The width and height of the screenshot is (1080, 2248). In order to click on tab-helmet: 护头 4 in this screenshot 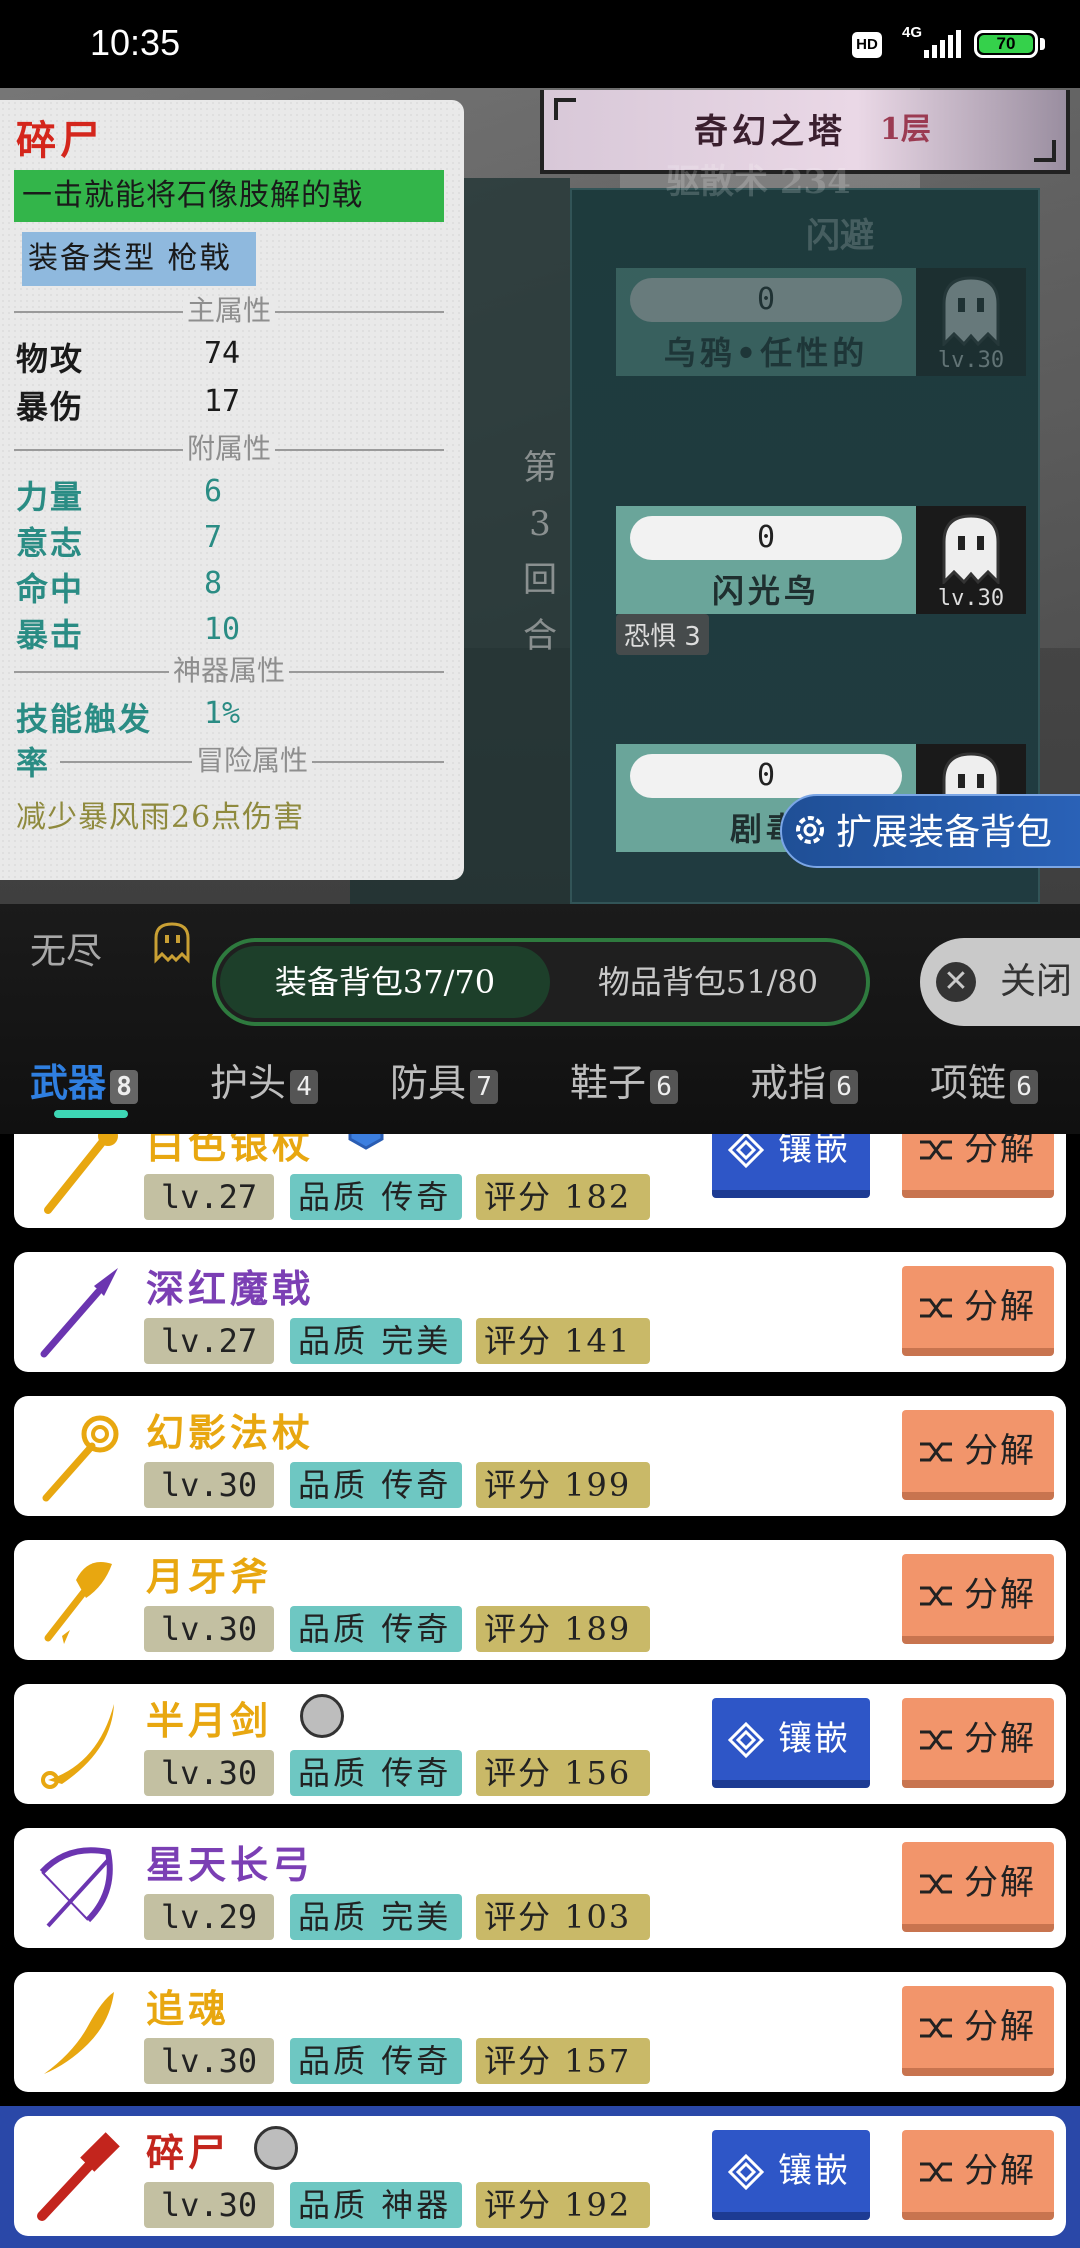, I will do `click(264, 1082)`.